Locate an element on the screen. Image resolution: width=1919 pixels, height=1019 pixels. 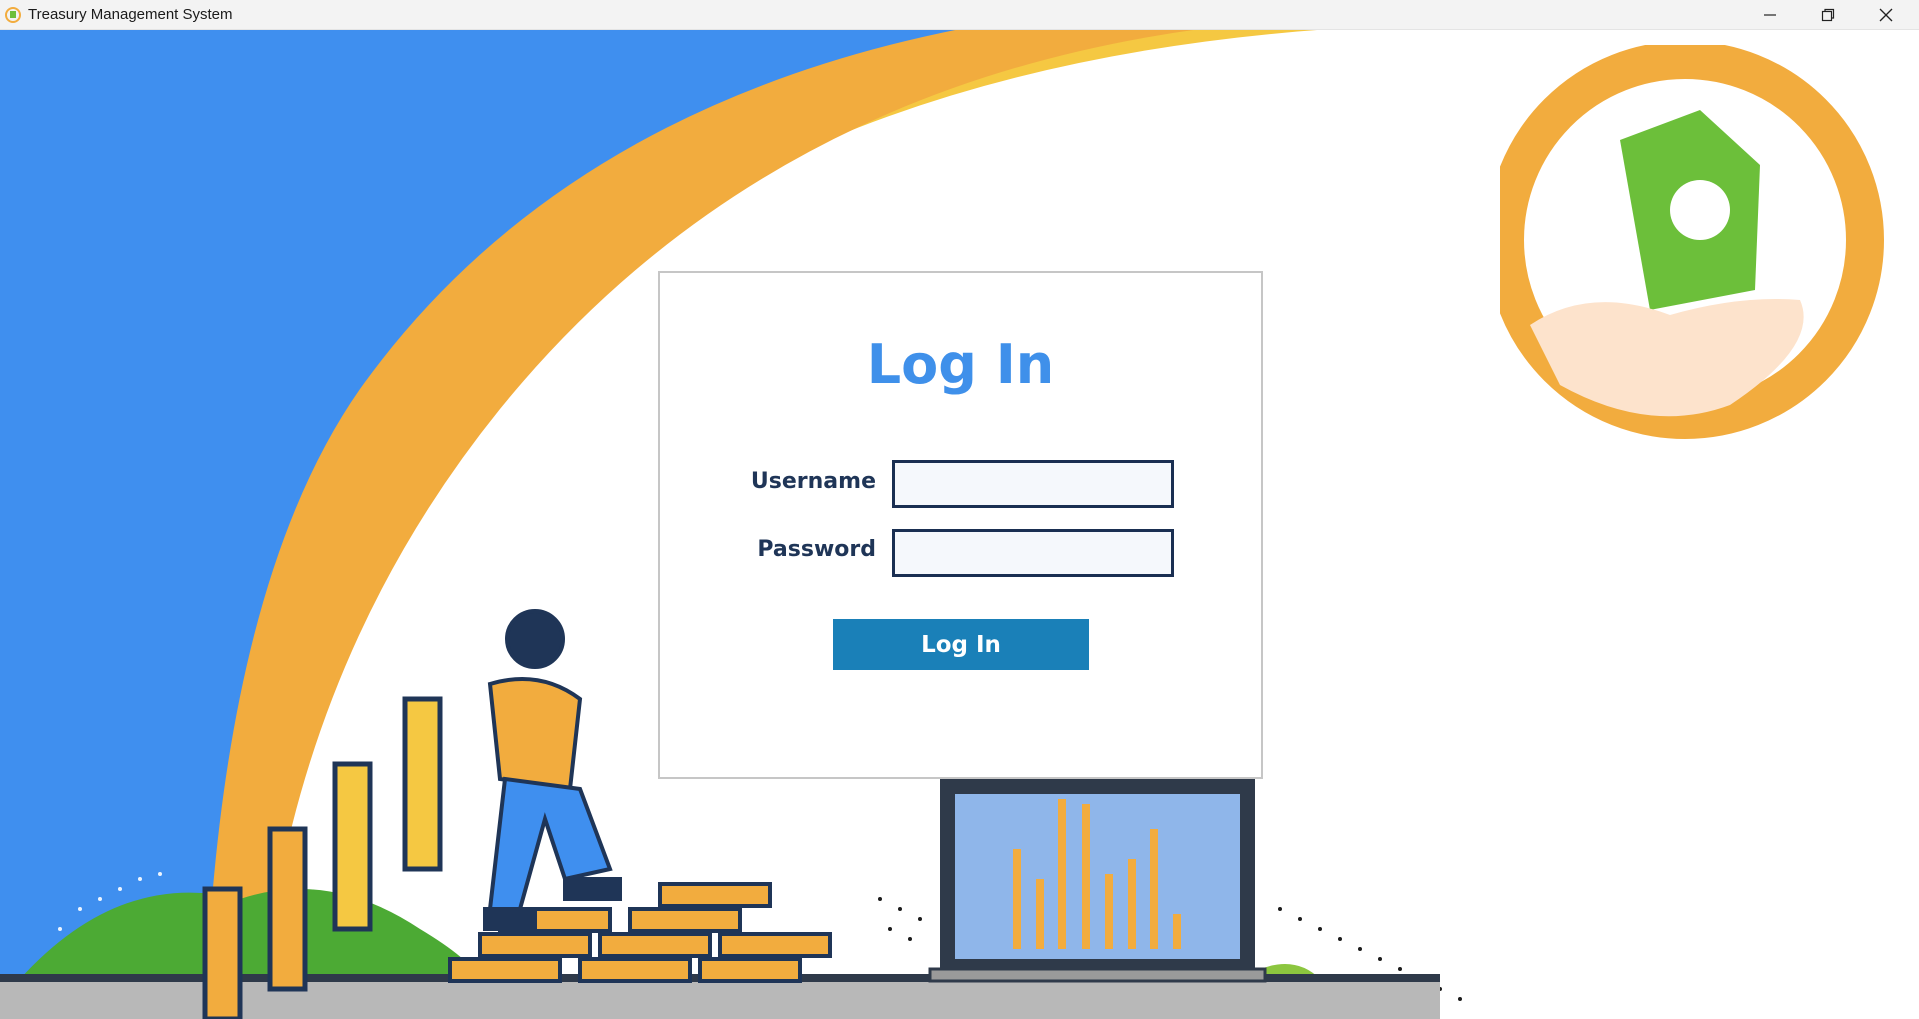
username-label: Username is located at coordinates (813, 481).